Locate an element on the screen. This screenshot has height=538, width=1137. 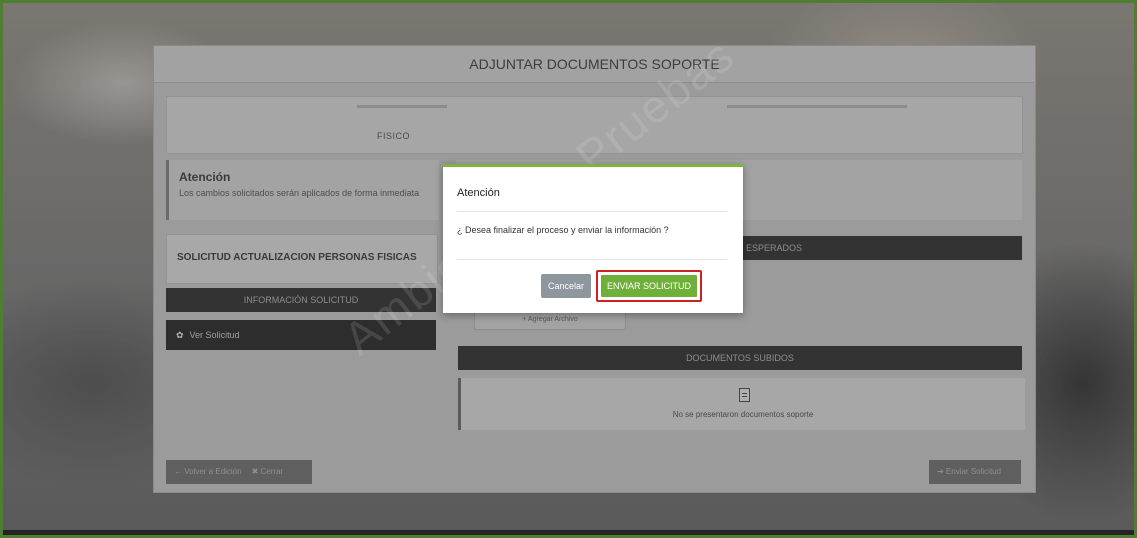
request-card-title: SOLICITUD ACTUALIZACION PERSONAS FISICAS is located at coordinates (297, 257).